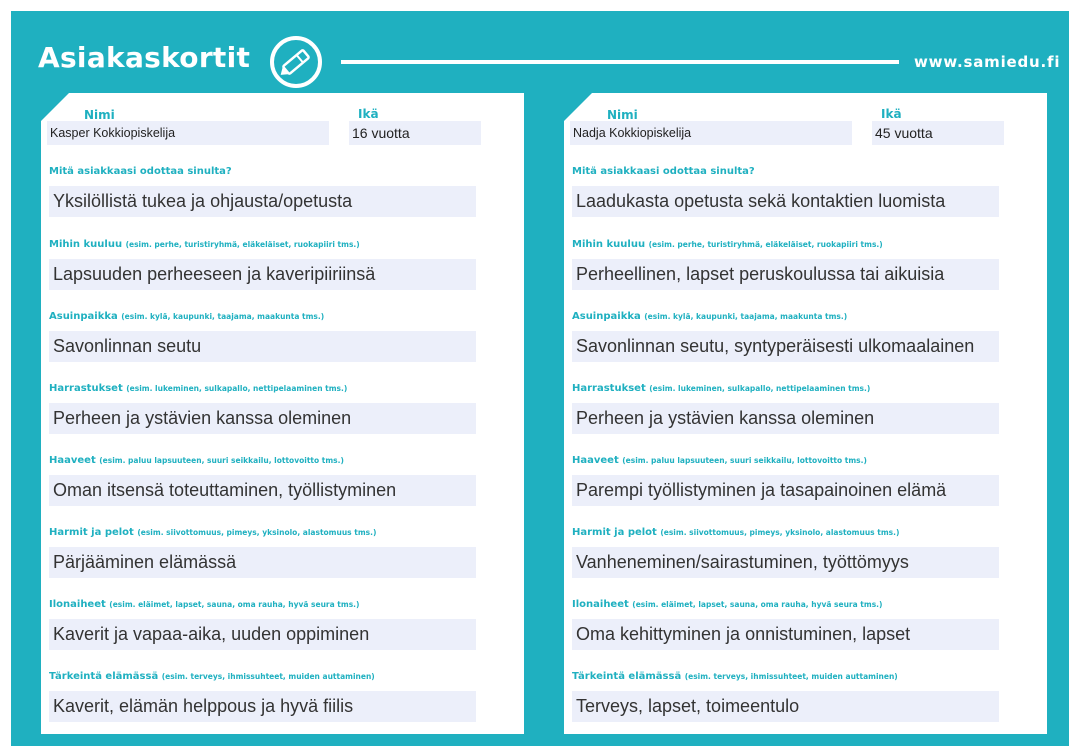 The image size is (1078, 756). What do you see at coordinates (262, 274) in the screenshot?
I see `answer-belongs-to: Lapsuuden perheeseen ja kaveripiiriinsä` at bounding box center [262, 274].